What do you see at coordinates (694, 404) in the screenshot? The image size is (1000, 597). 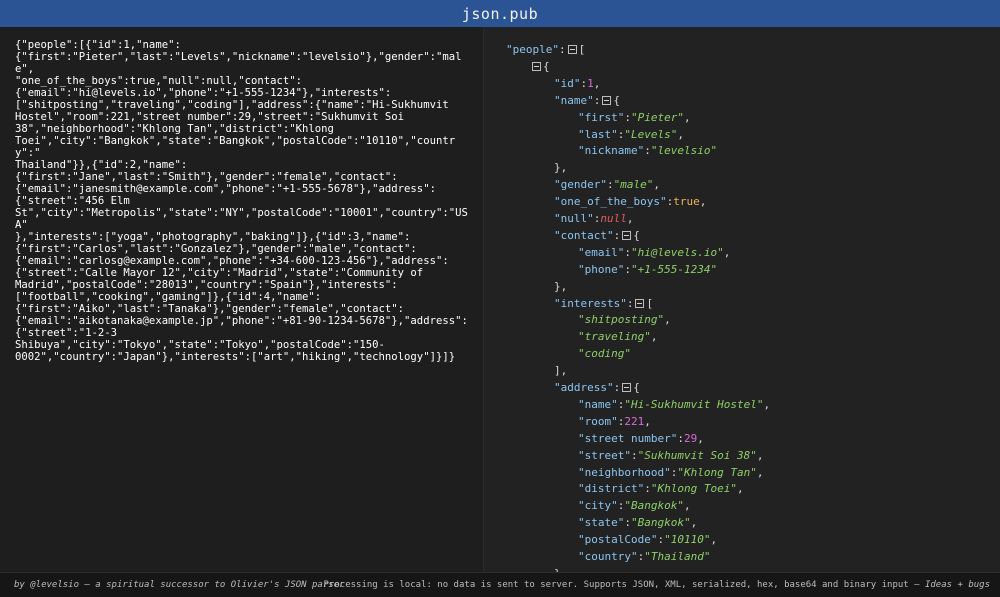 I see `tree-token: "Hi-Sukhumvit Hostel"` at bounding box center [694, 404].